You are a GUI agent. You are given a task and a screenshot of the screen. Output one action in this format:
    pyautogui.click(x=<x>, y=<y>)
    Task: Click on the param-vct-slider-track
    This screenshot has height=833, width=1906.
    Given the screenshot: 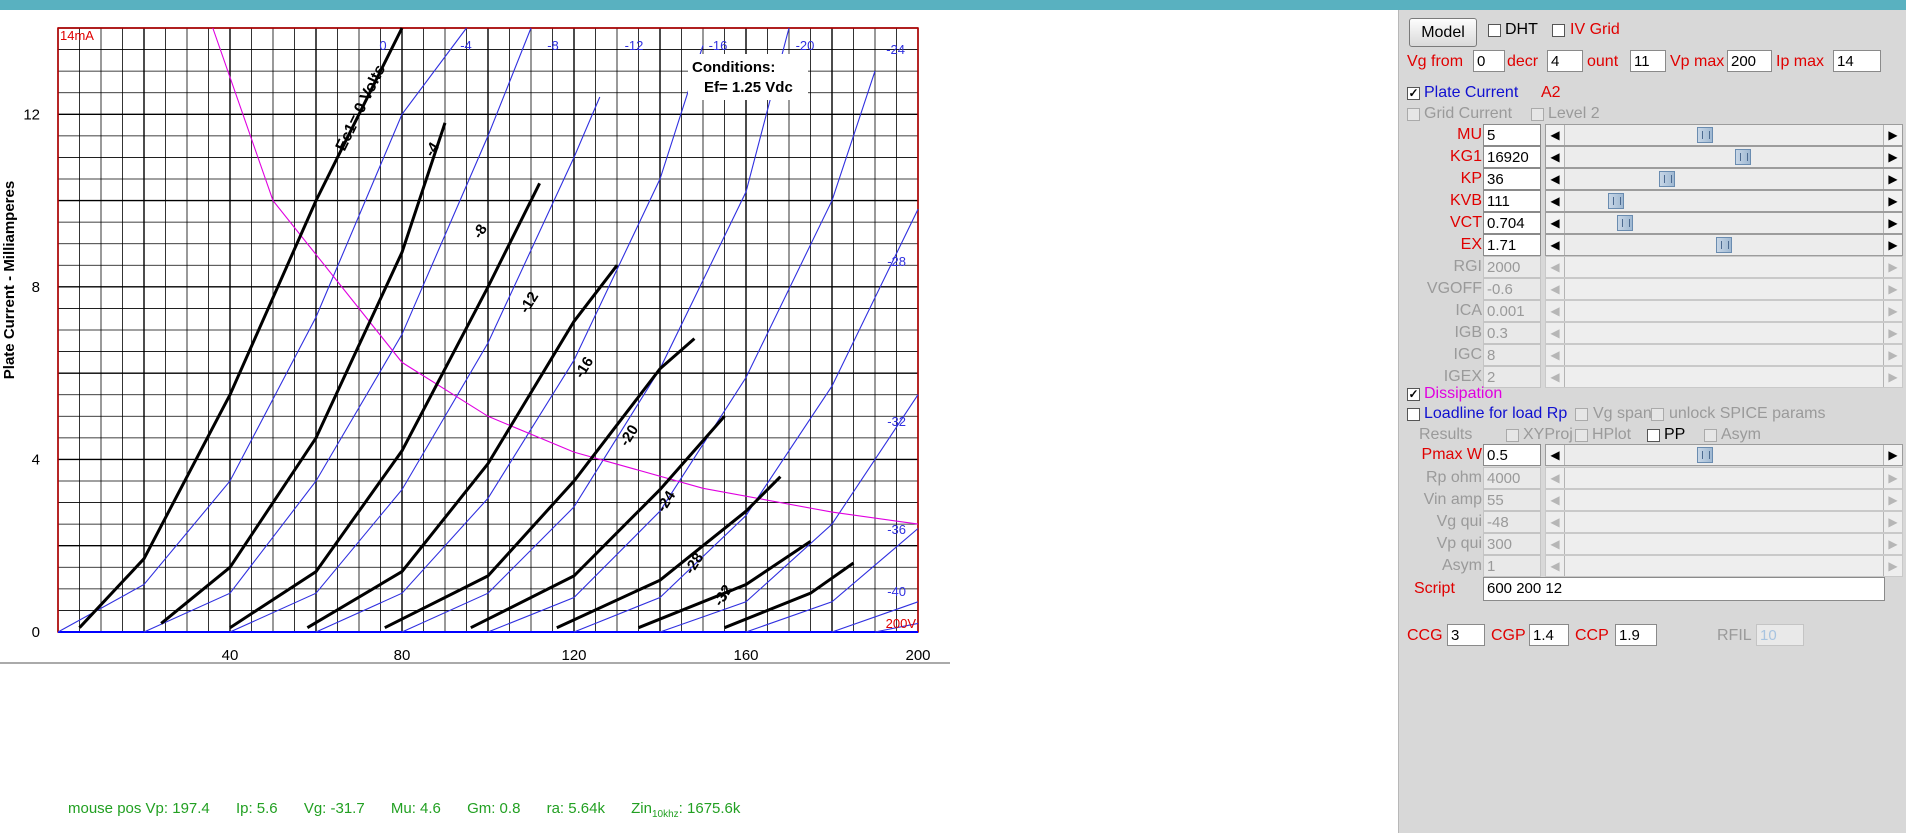 What is the action you would take?
    pyautogui.click(x=1724, y=223)
    